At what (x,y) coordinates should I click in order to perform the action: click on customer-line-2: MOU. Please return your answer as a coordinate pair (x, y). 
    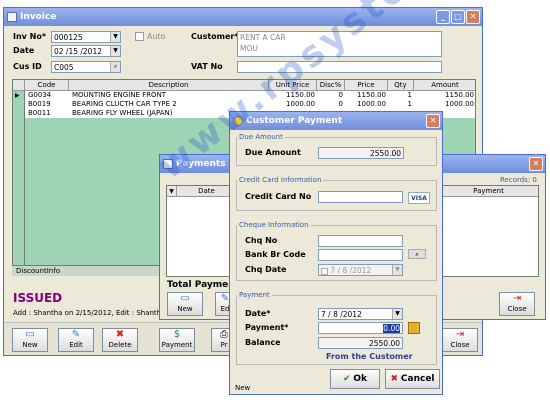
    Looking at the image, I should click on (249, 48).